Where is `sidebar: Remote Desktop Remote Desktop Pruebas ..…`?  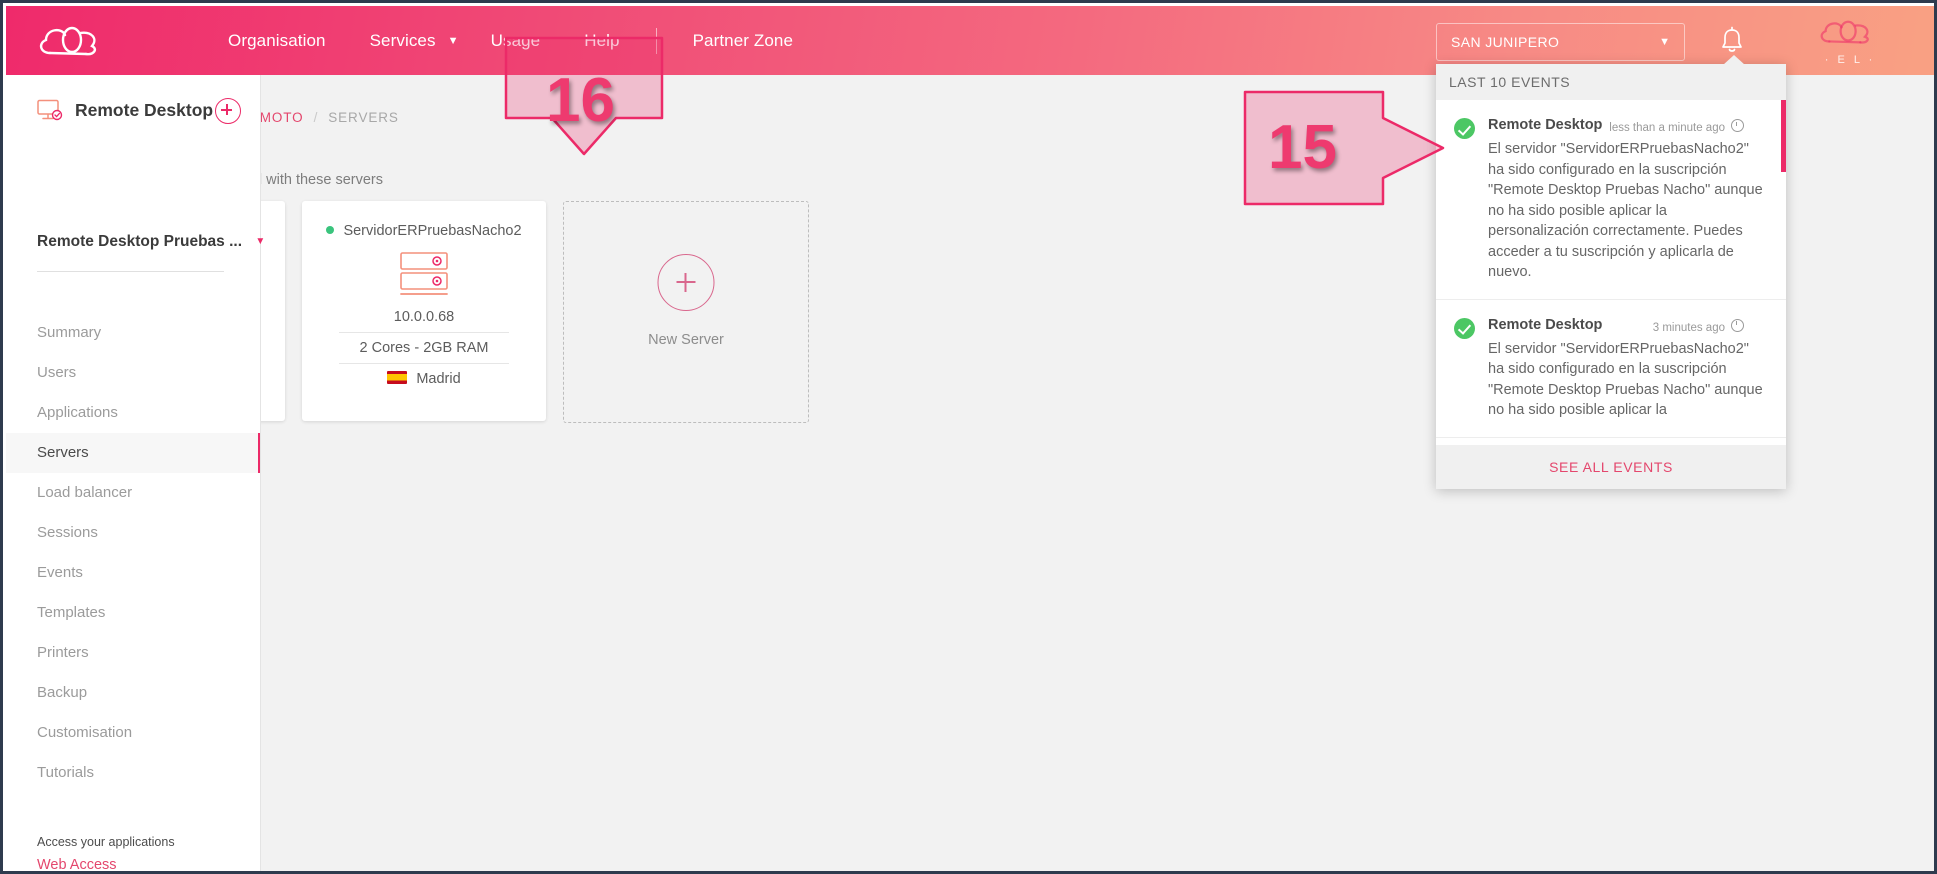 sidebar: Remote Desktop Remote Desktop Pruebas ..… is located at coordinates (135, 473).